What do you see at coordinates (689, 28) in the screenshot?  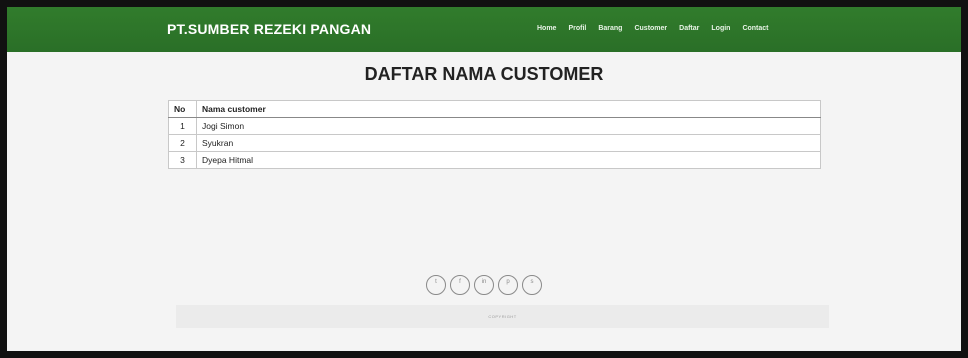 I see `nav-daftar: Daftar` at bounding box center [689, 28].